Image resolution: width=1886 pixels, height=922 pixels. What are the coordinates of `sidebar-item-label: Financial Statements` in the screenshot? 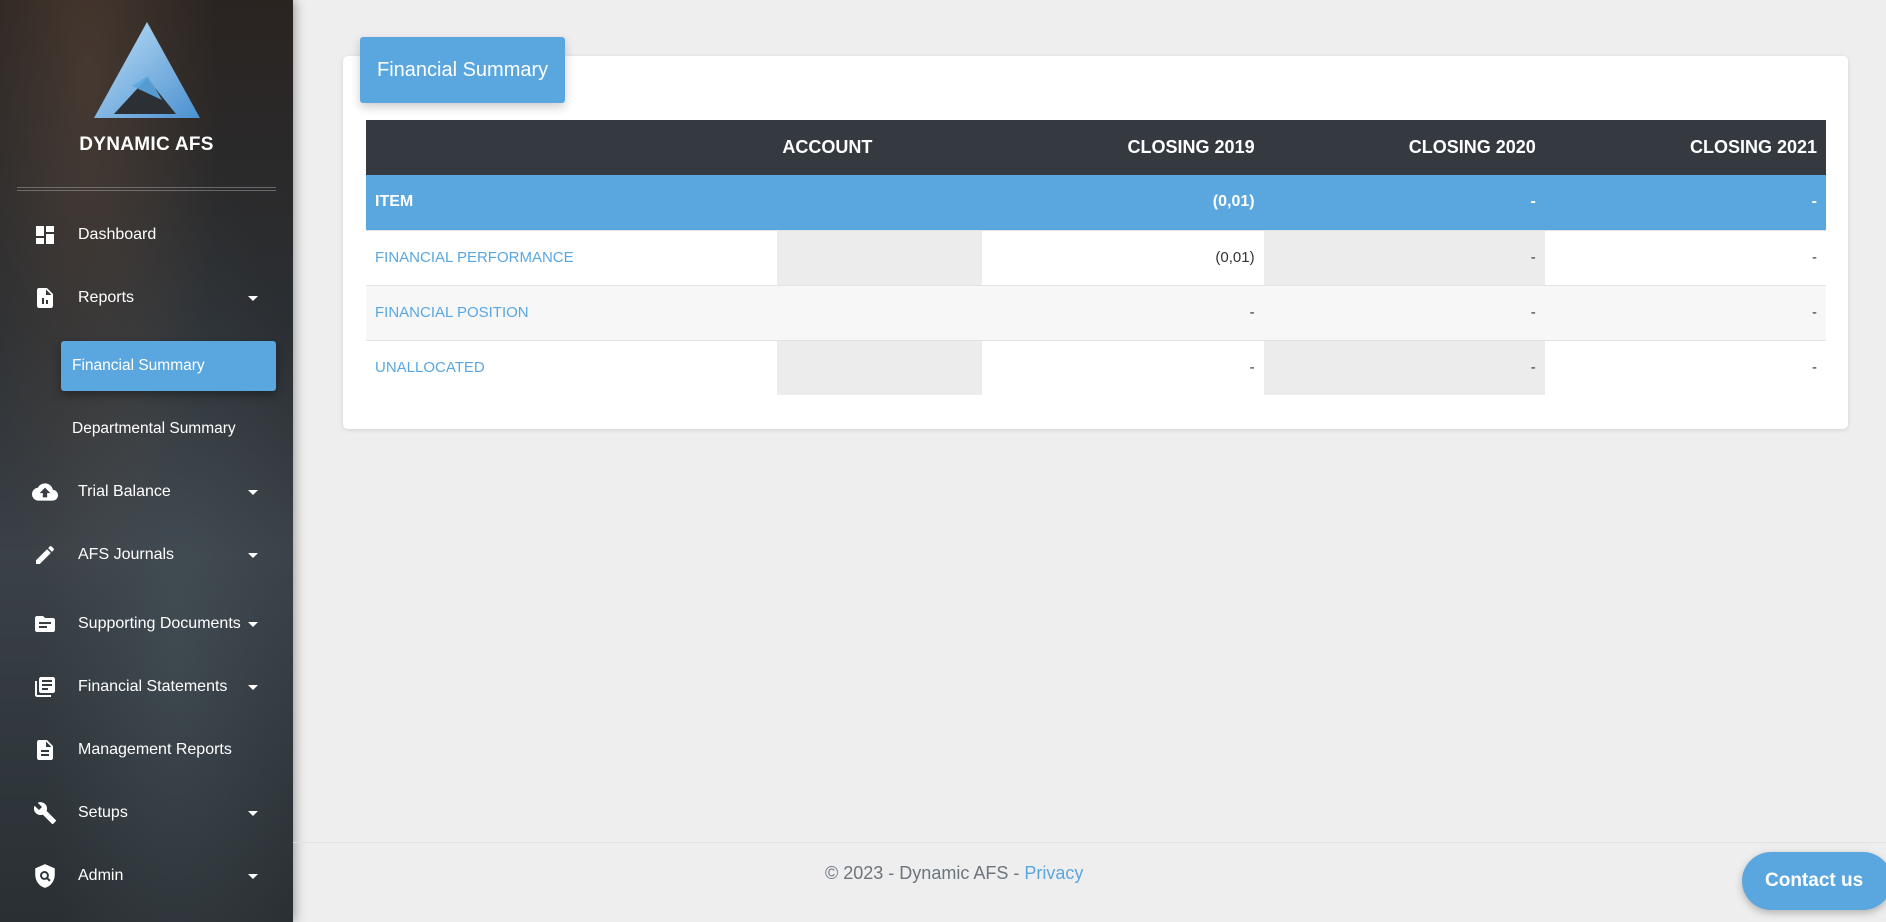 It's located at (153, 686).